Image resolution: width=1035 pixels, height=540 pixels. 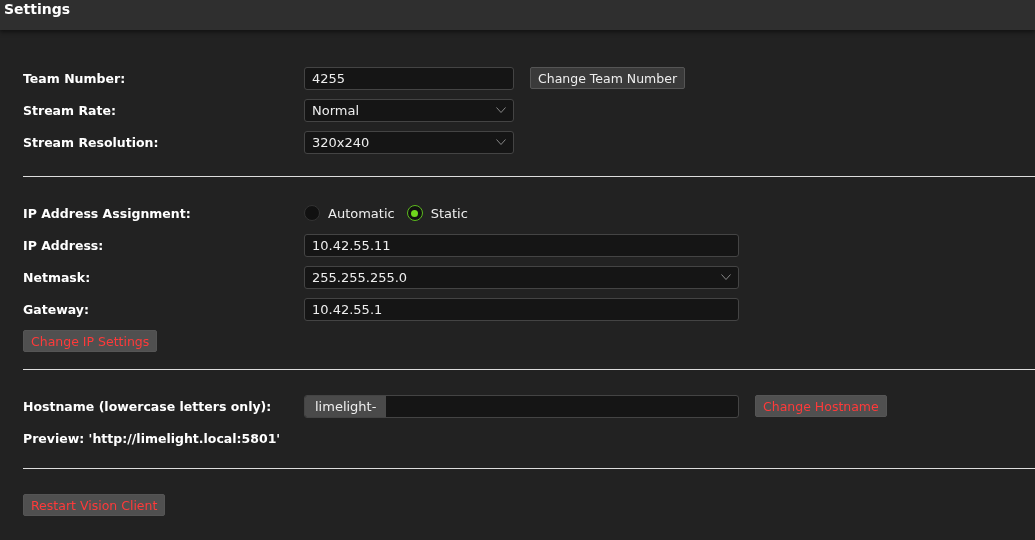 I want to click on dropdown: Normal, so click(x=409, y=110).